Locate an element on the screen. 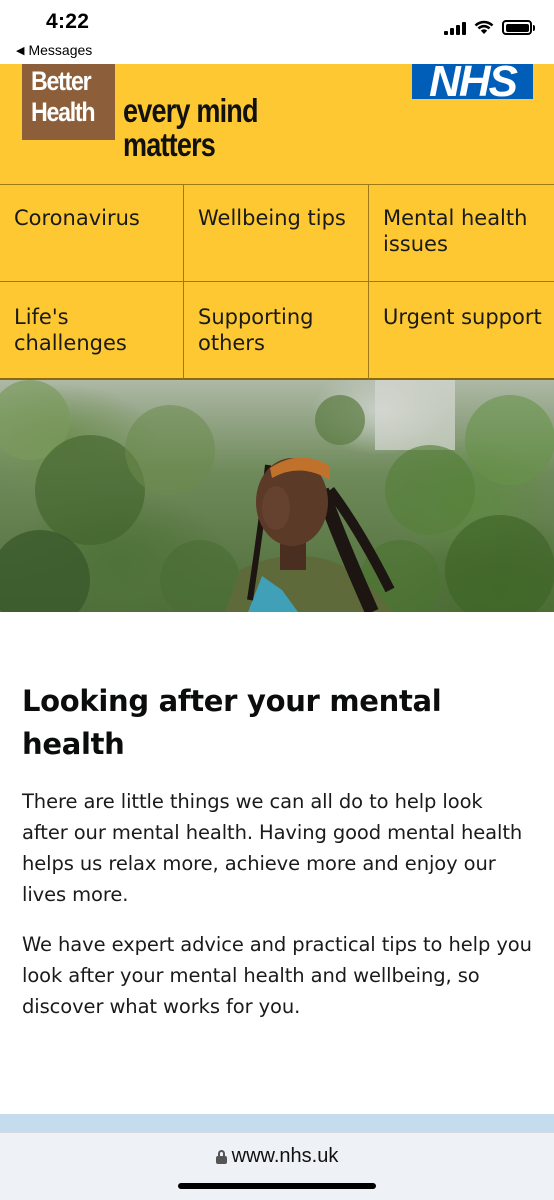 The image size is (554, 1200). back-triangle-icon: ◀ is located at coordinates (20, 50).